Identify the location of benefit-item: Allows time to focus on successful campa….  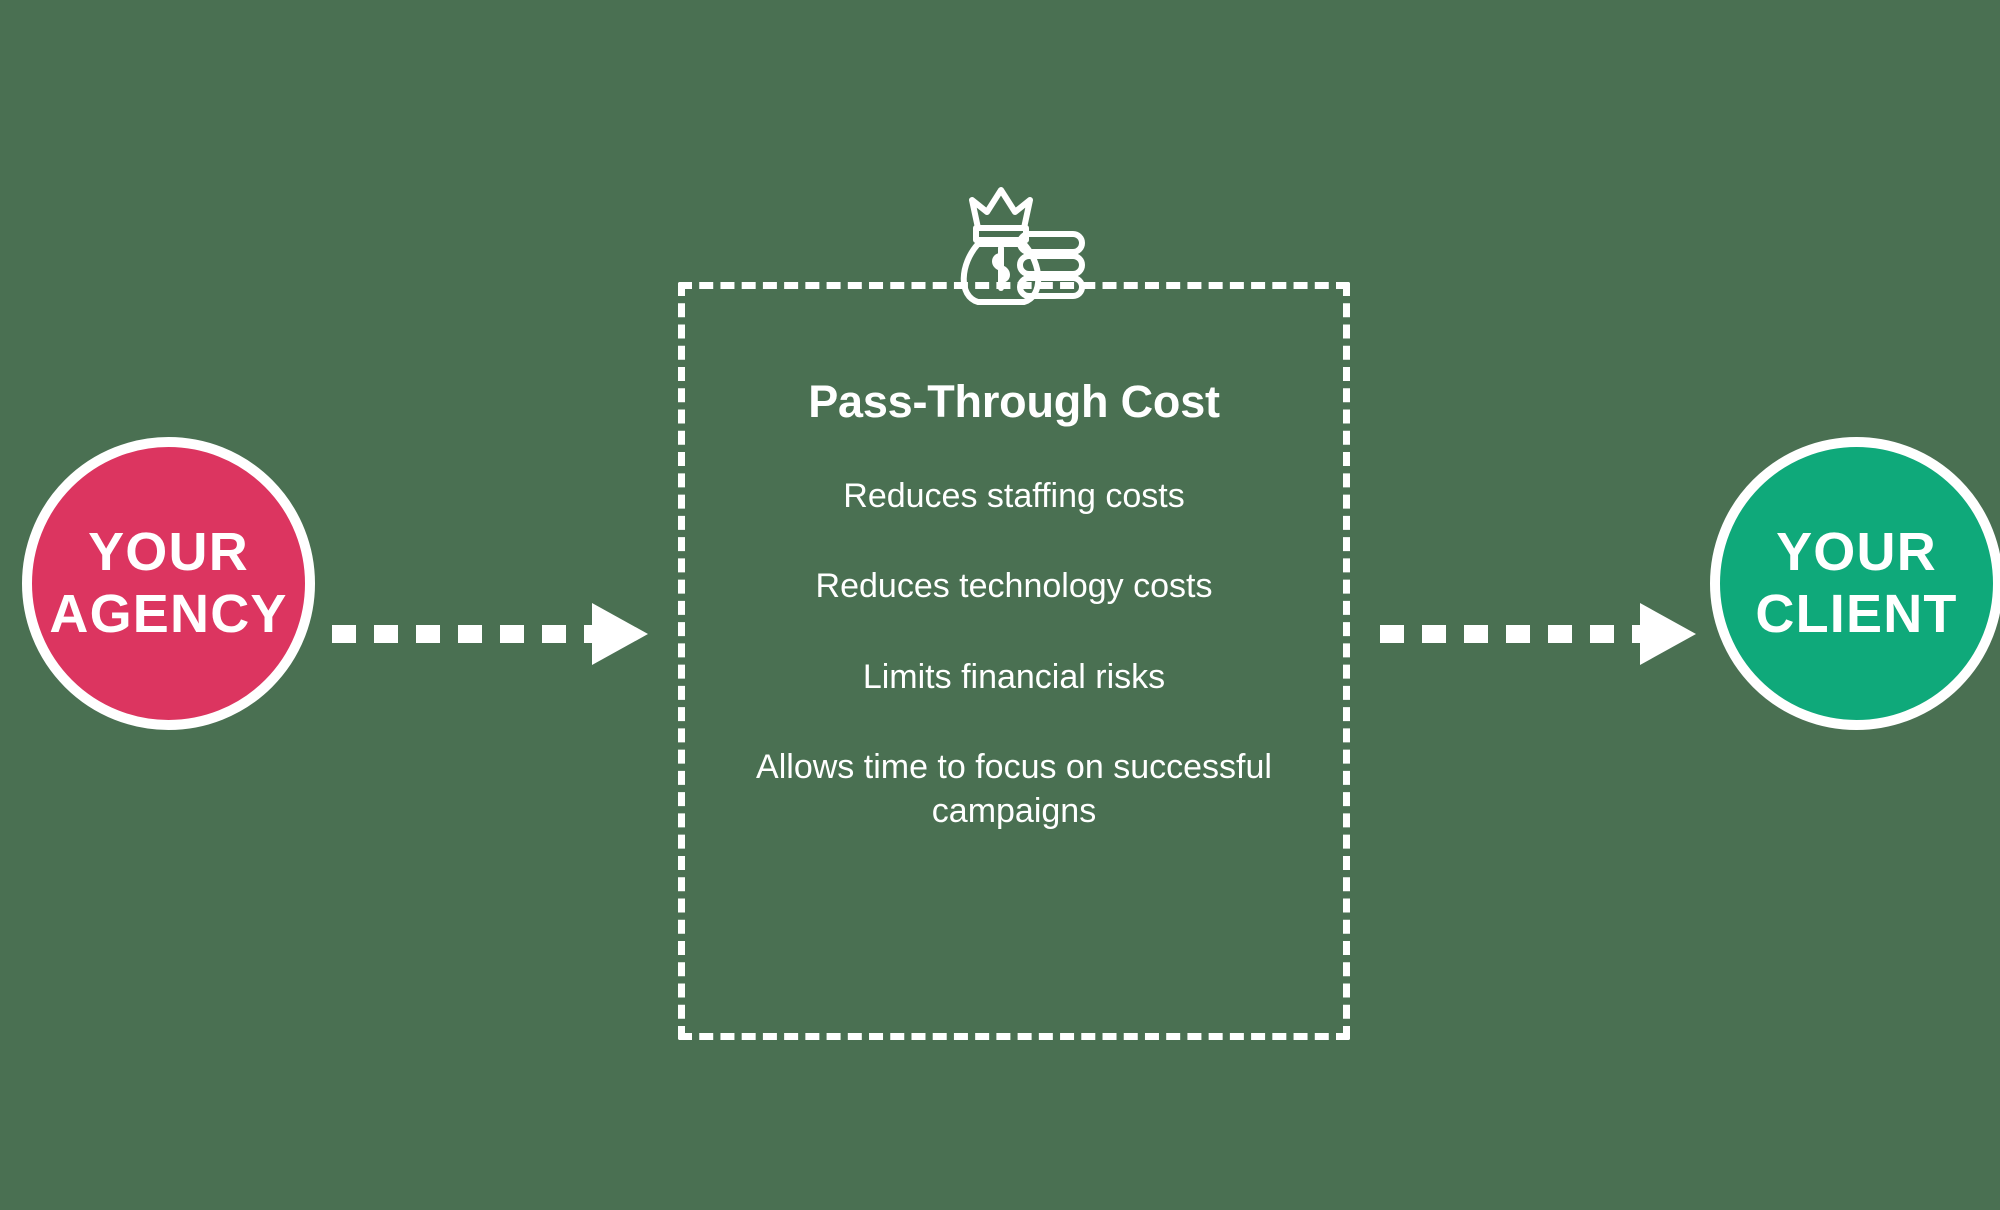
(1014, 789).